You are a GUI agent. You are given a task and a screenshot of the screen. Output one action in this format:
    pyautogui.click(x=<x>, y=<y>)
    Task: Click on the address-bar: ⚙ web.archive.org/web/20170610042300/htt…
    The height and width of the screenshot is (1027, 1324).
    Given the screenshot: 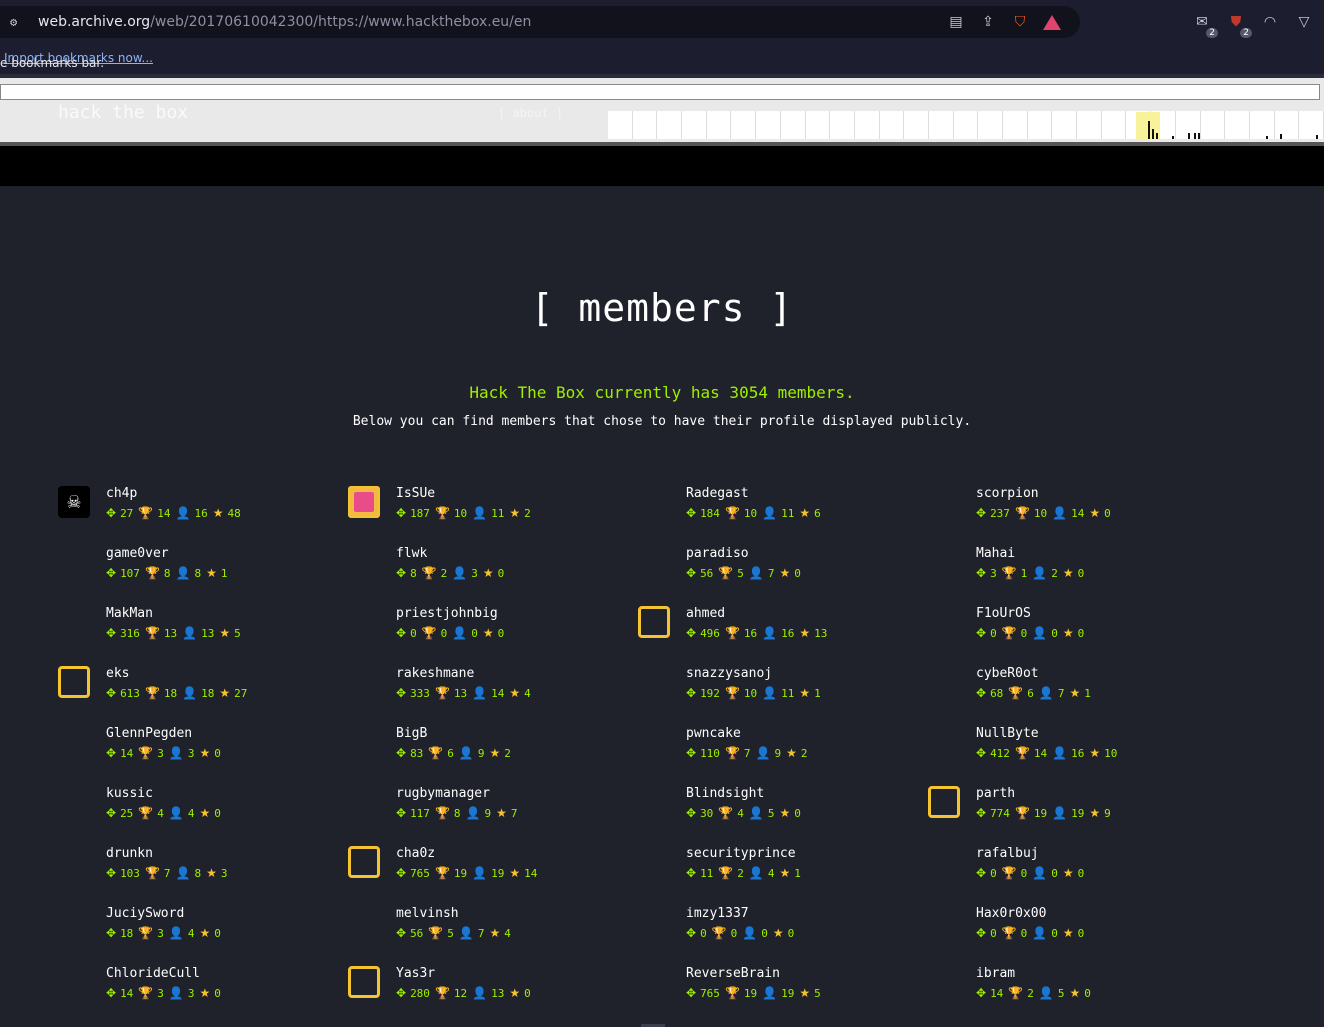 What is the action you would take?
    pyautogui.click(x=540, y=22)
    